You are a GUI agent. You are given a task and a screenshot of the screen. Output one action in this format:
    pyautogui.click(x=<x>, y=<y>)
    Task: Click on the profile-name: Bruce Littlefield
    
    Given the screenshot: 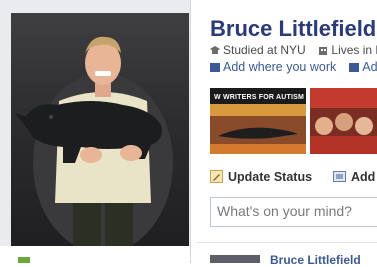 What is the action you would take?
    pyautogui.click(x=293, y=29)
    